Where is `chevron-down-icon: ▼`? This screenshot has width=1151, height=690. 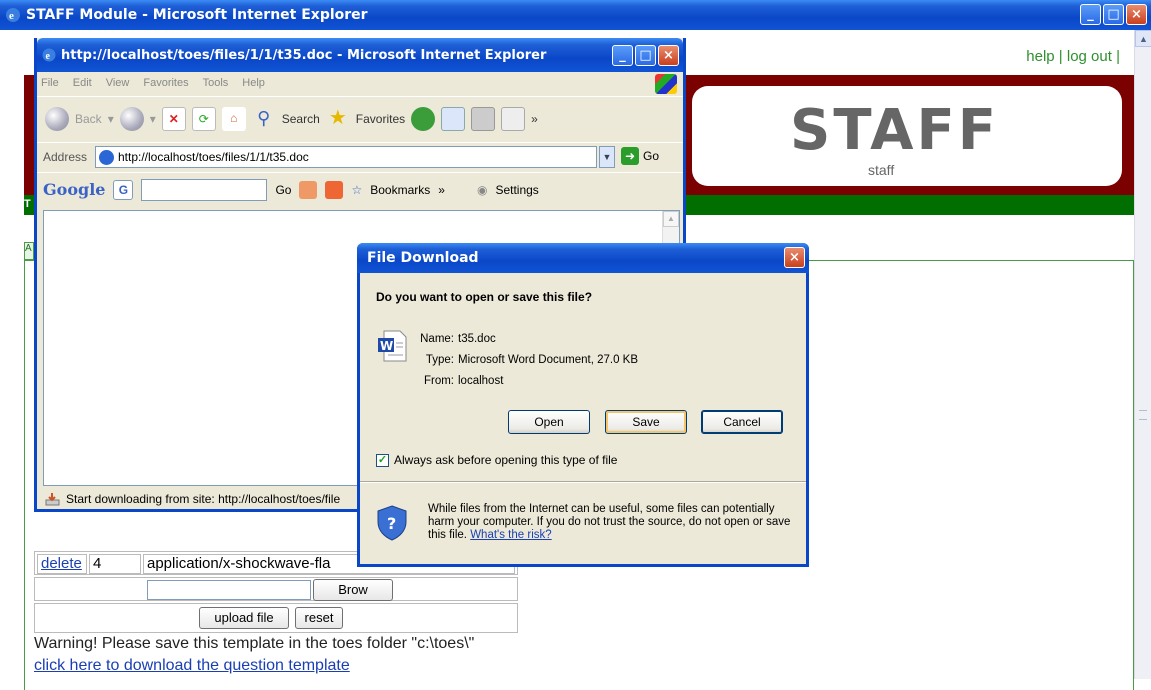
chevron-down-icon: ▼ is located at coordinates (607, 157).